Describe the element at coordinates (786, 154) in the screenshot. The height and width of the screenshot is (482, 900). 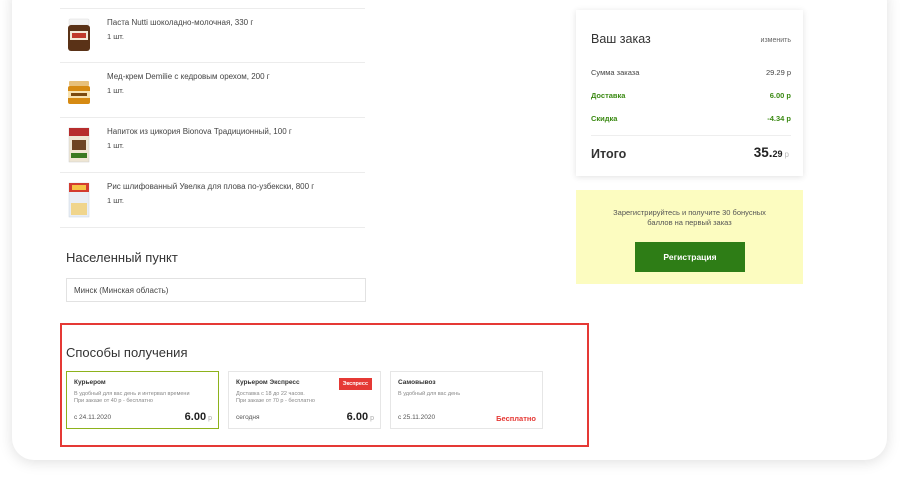
I see `total-currency: р` at that location.